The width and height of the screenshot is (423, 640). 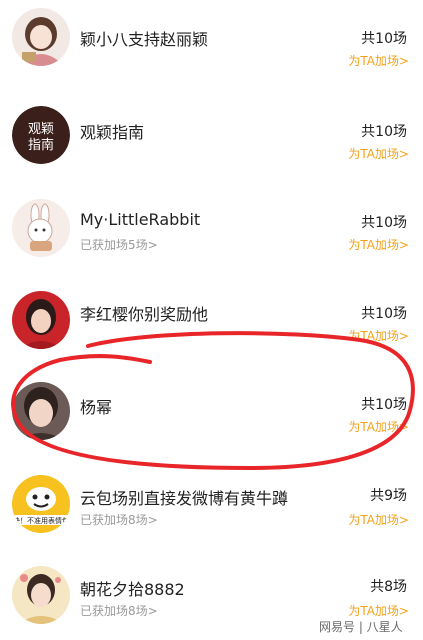 What do you see at coordinates (361, 626) in the screenshot?
I see `watermark: 网易号 | 八星人` at bounding box center [361, 626].